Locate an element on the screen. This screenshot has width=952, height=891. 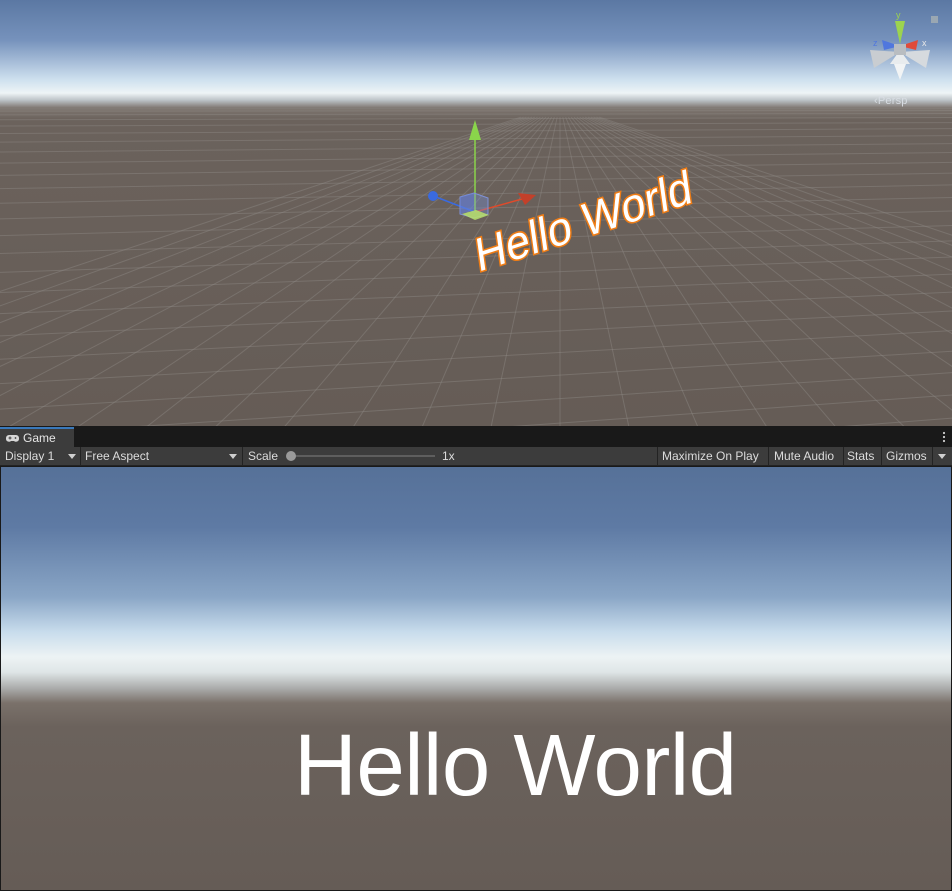
game-tab-bar: Game is located at coordinates (476, 436).